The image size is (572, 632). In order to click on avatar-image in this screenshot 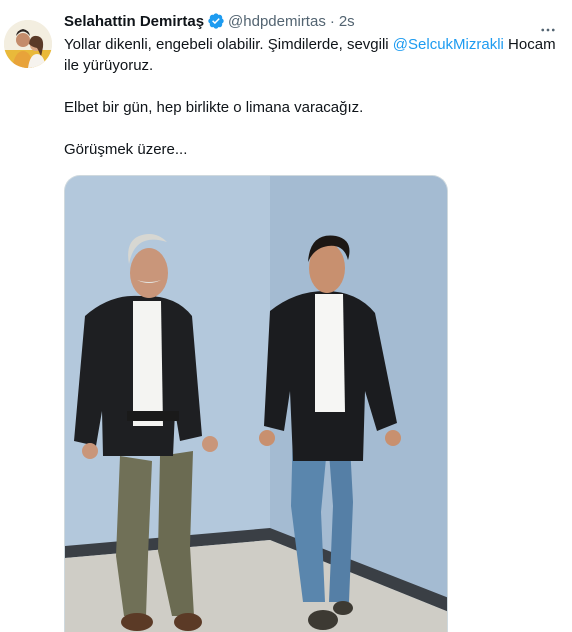, I will do `click(28, 44)`.